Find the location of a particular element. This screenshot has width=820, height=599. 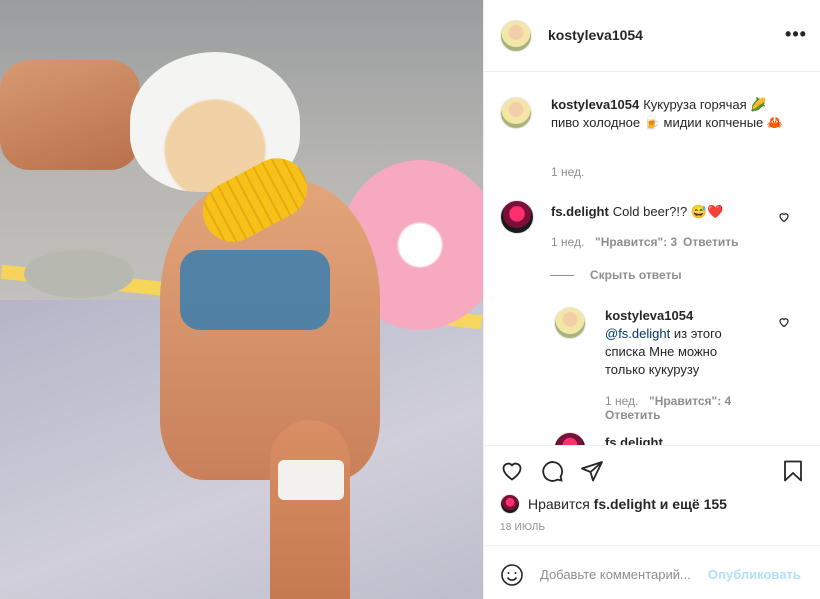

comment-icon is located at coordinates (552, 471).